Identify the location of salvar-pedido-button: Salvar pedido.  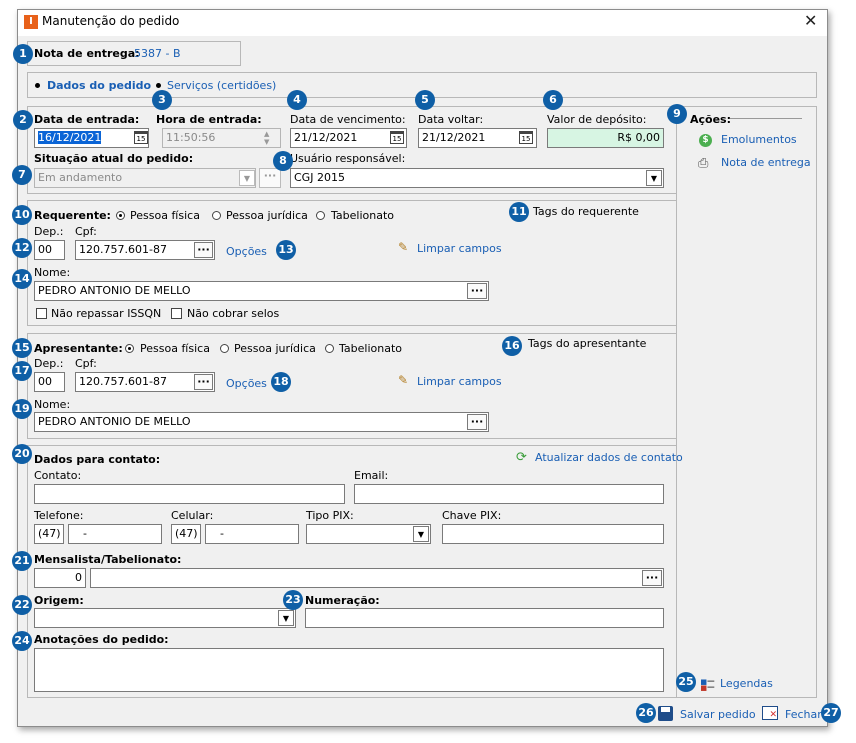
(718, 714).